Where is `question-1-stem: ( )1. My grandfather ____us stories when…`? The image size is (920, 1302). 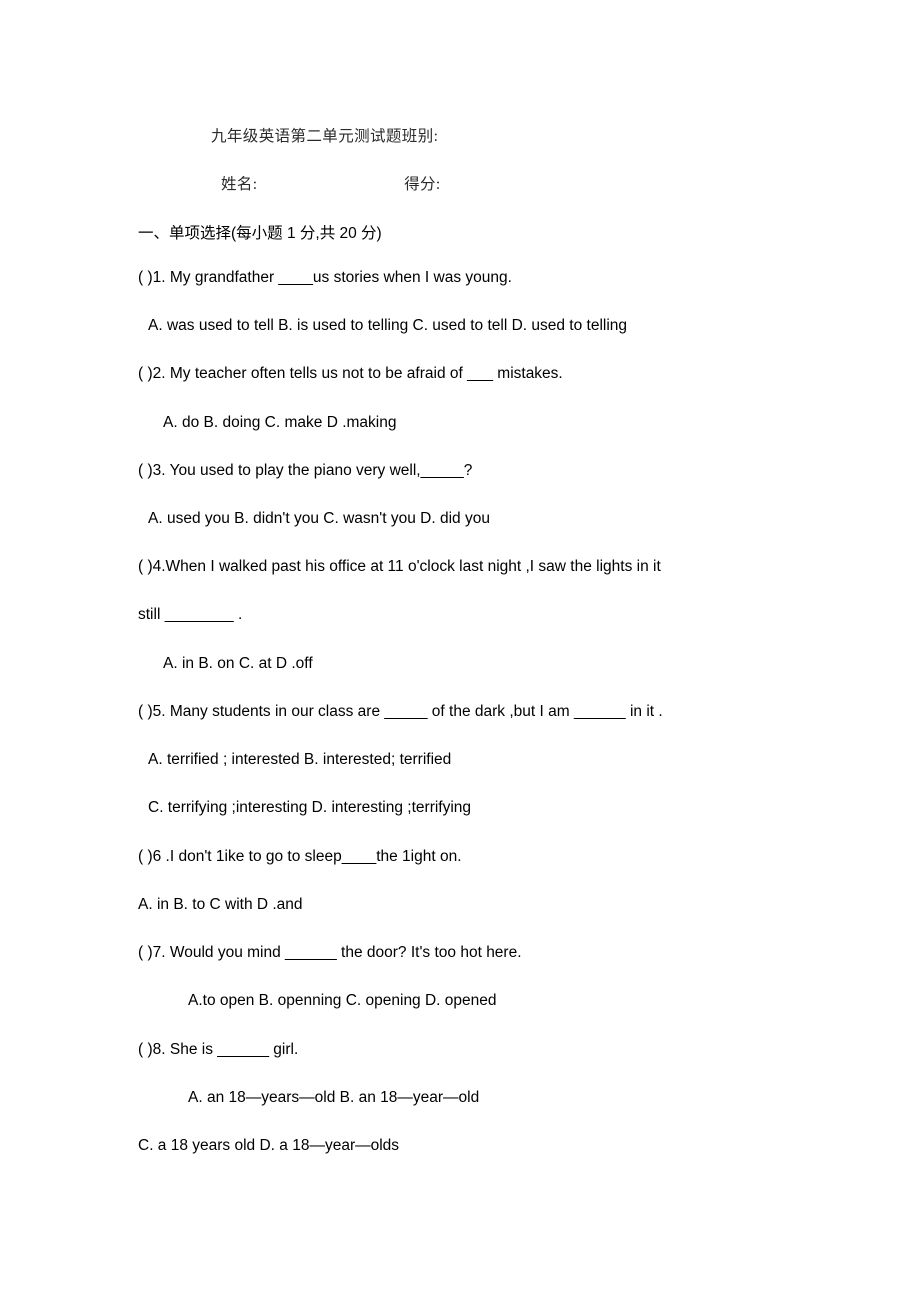 question-1-stem: ( )1. My grandfather ____us stories when… is located at coordinates (325, 277).